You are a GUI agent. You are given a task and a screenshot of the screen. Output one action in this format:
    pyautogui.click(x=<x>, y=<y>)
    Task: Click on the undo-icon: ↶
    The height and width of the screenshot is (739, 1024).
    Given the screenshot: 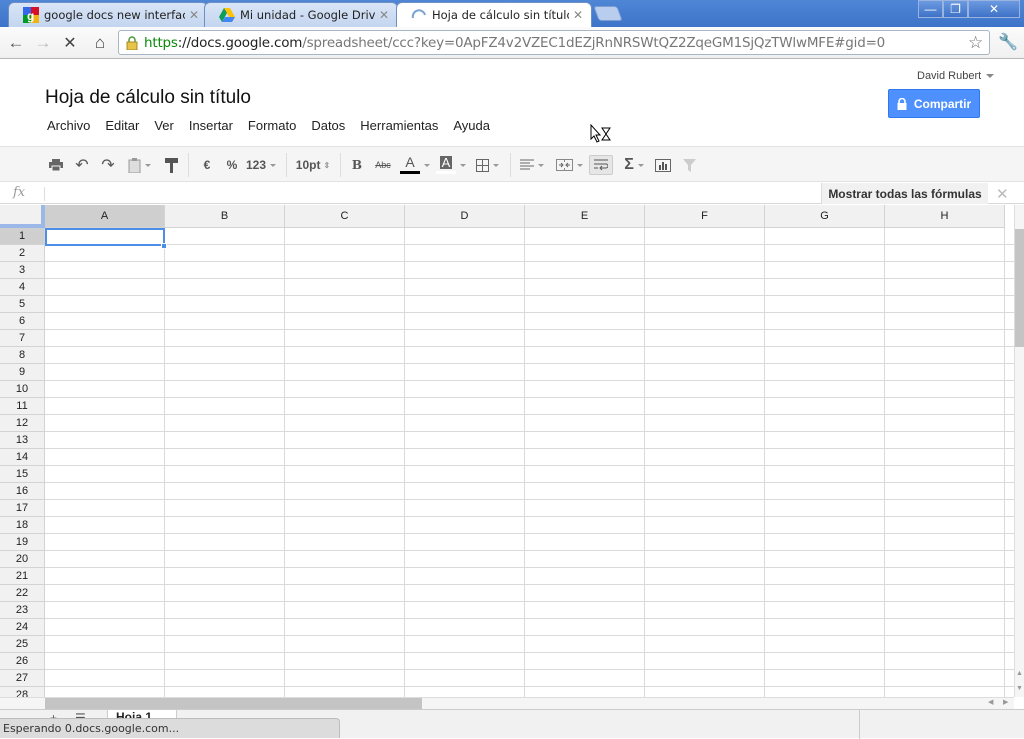 What is the action you would take?
    pyautogui.click(x=82, y=165)
    